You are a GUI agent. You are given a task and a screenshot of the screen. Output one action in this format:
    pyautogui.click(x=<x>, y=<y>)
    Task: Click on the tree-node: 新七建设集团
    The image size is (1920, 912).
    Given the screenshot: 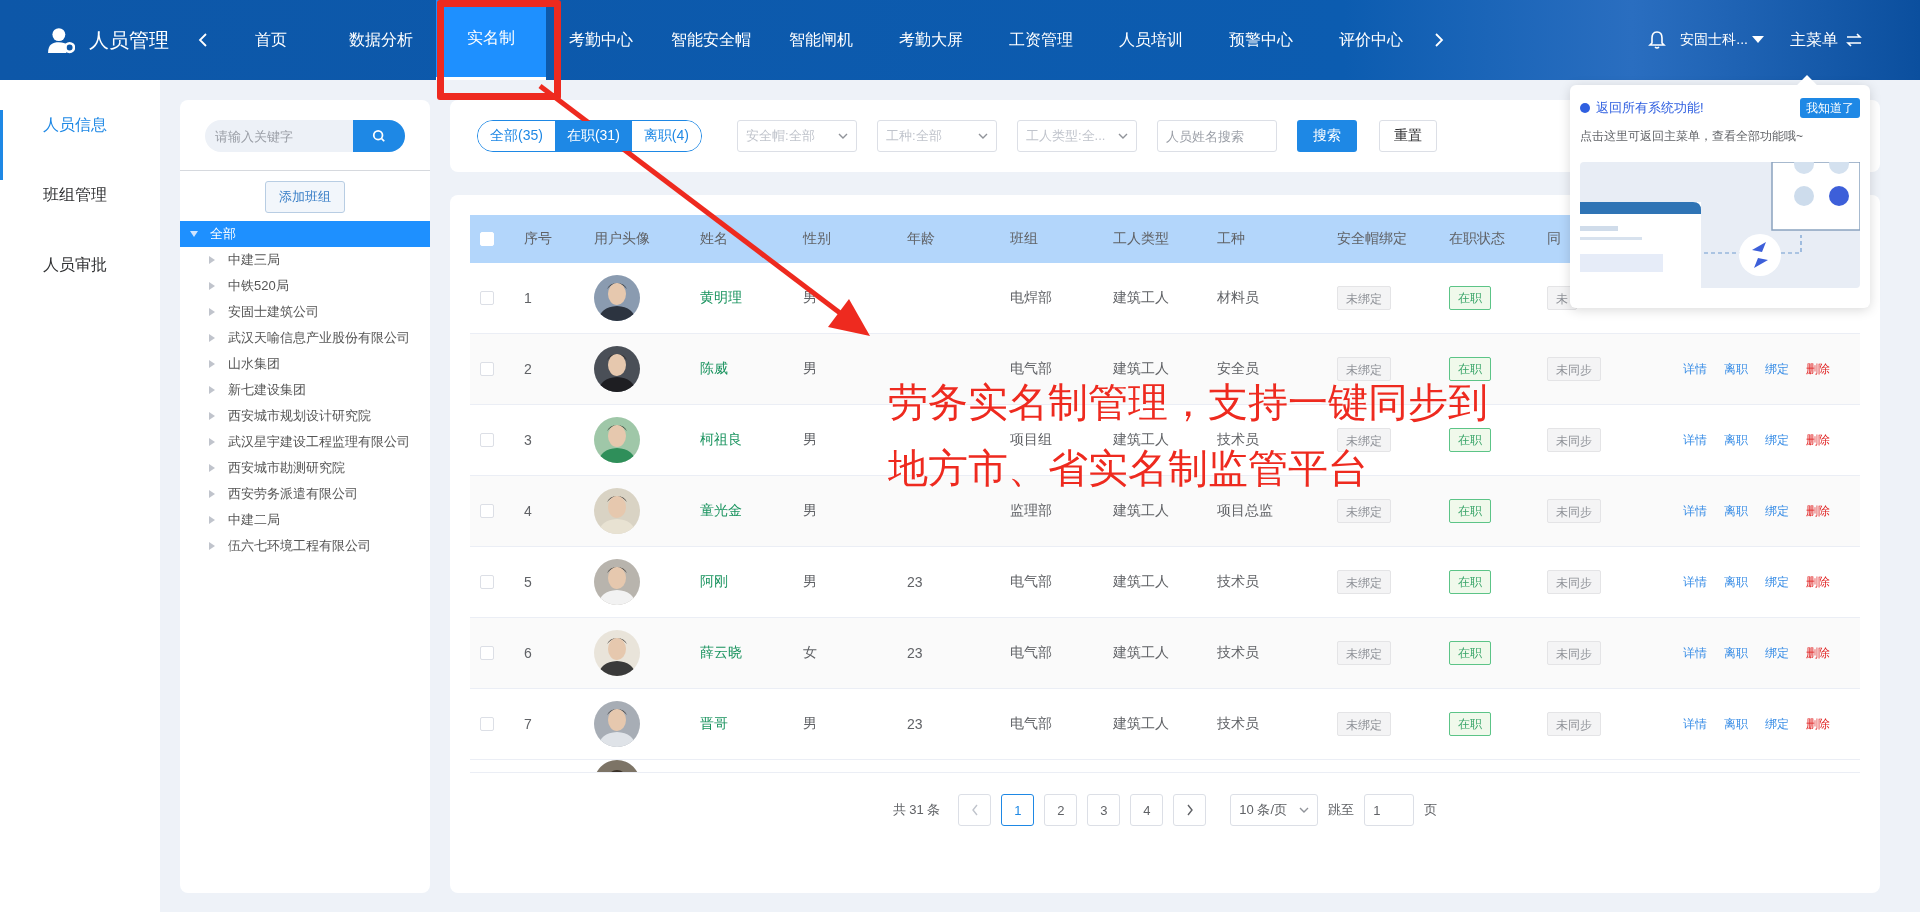 What is the action you would take?
    pyautogui.click(x=267, y=390)
    